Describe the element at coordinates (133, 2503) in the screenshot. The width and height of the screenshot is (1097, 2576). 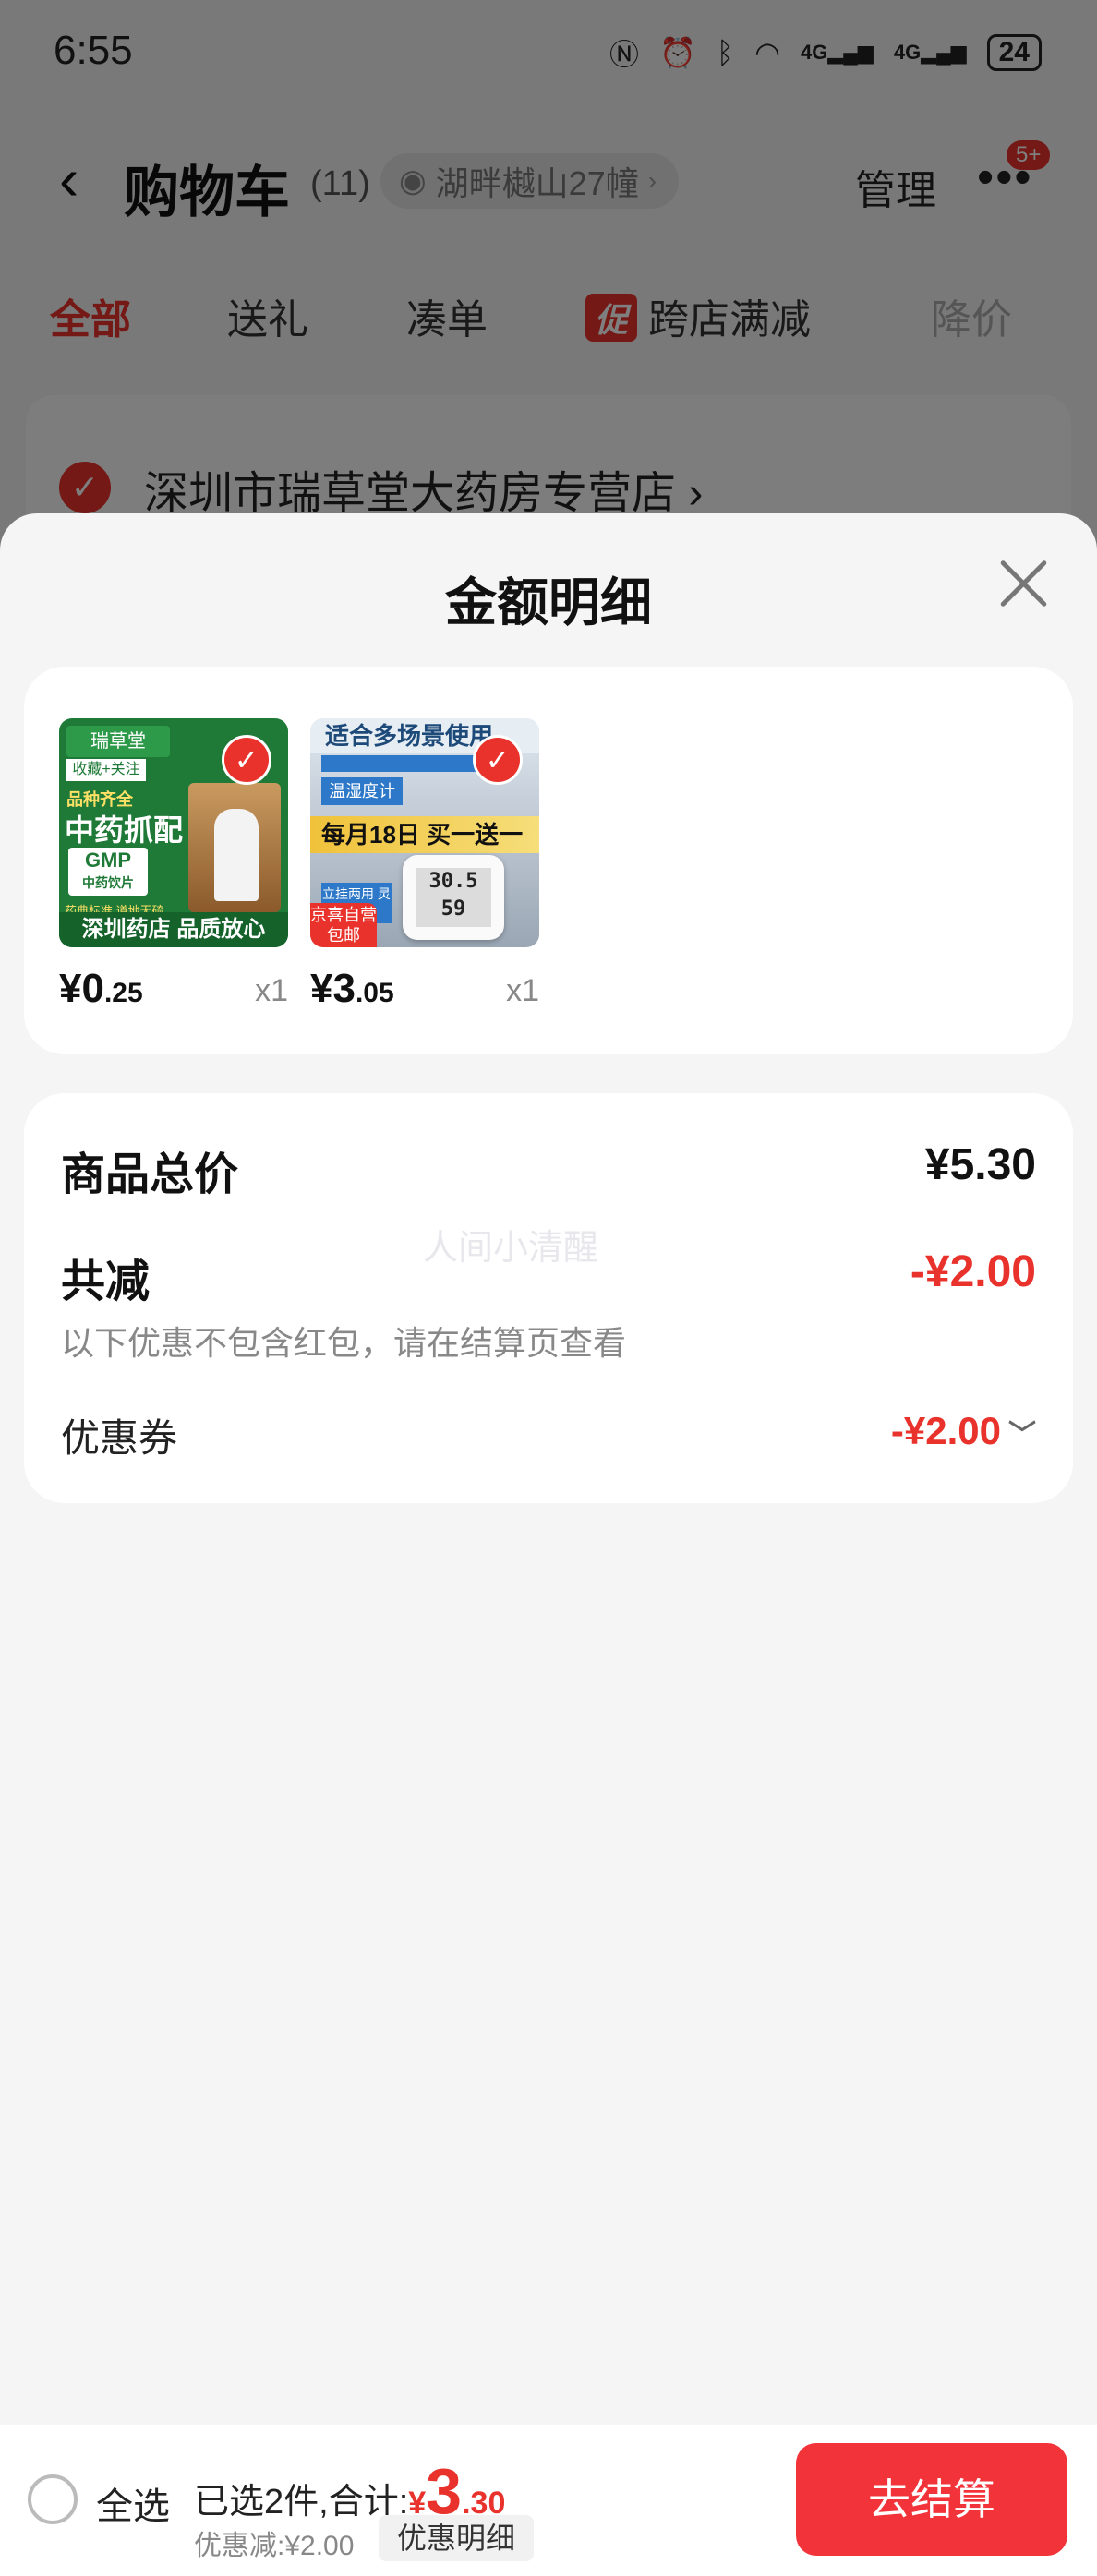
I see `select-all-label: 全选` at that location.